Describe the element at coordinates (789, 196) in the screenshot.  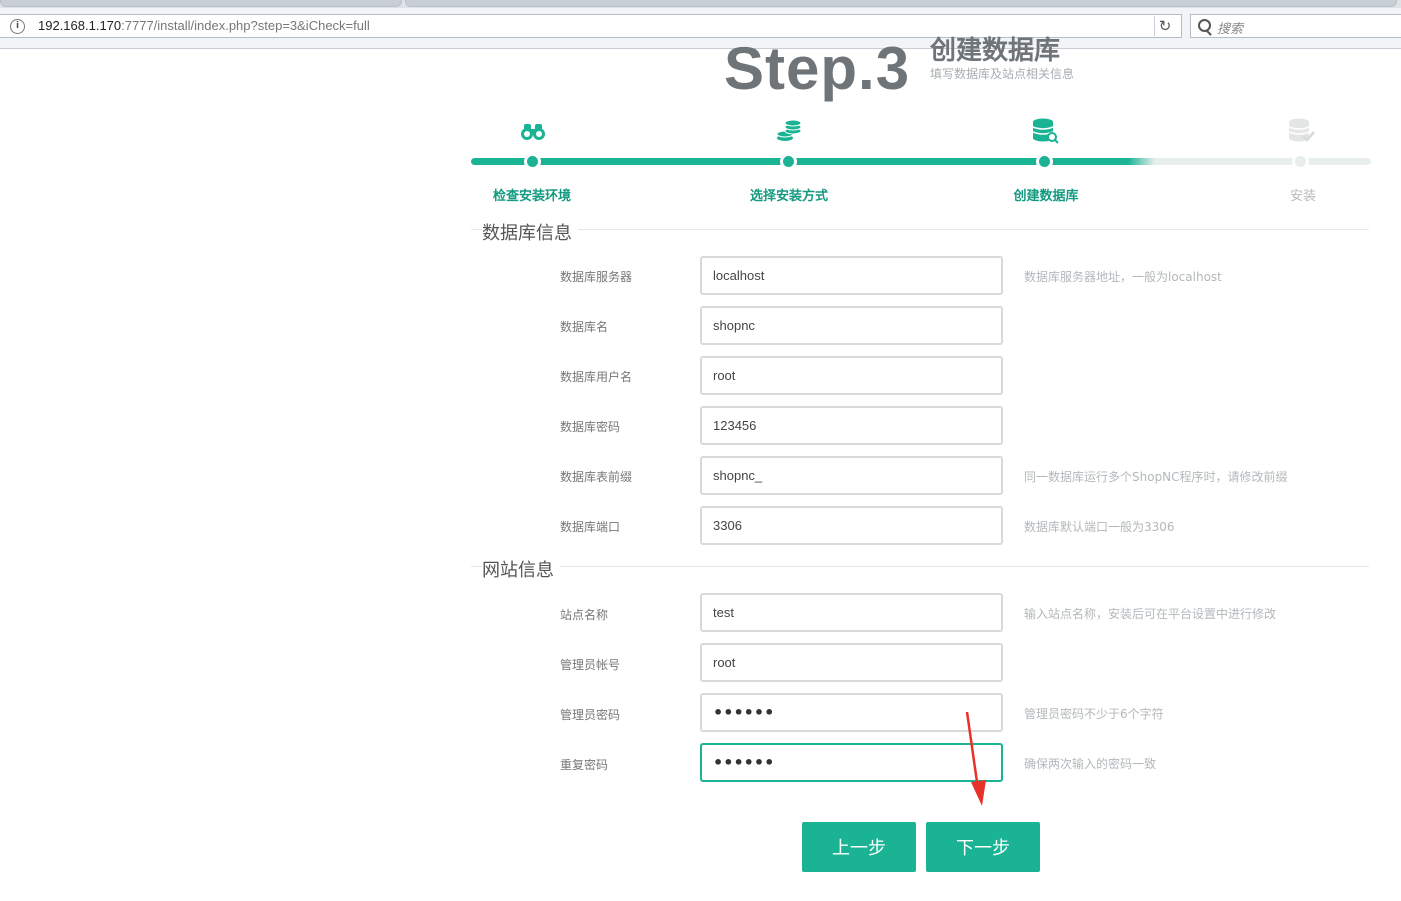
I see `step-label-2: 选择安装方式` at that location.